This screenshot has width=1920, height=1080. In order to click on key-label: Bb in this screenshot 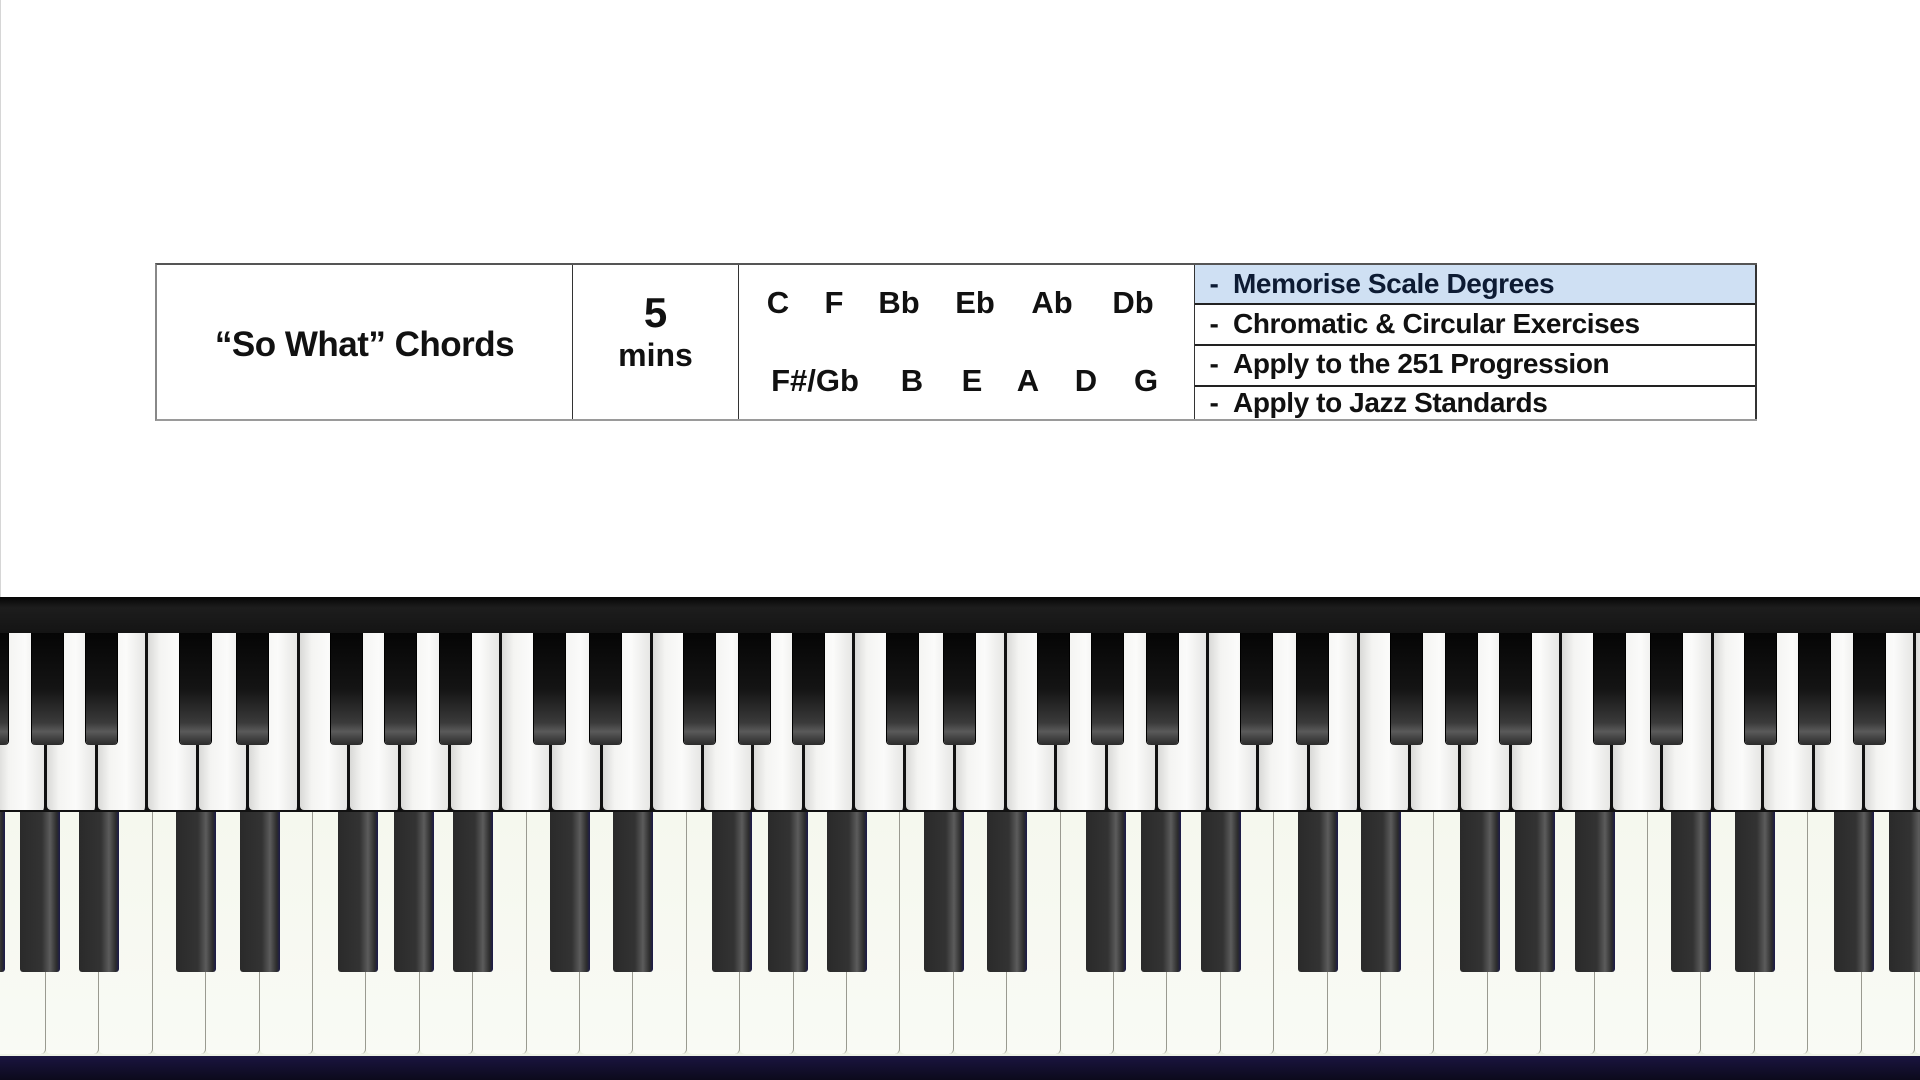, I will do `click(899, 302)`.